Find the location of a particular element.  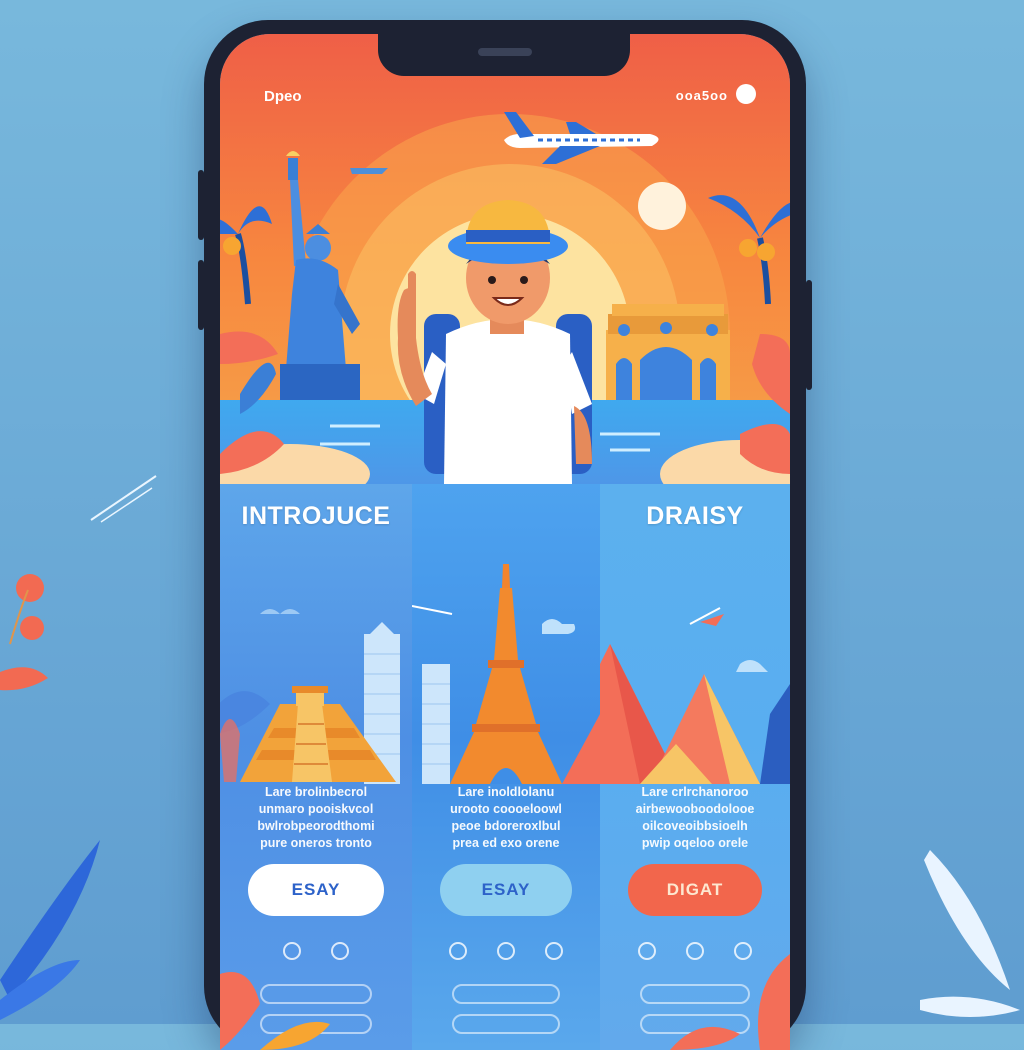

page-indicator is located at coordinates (506, 951).